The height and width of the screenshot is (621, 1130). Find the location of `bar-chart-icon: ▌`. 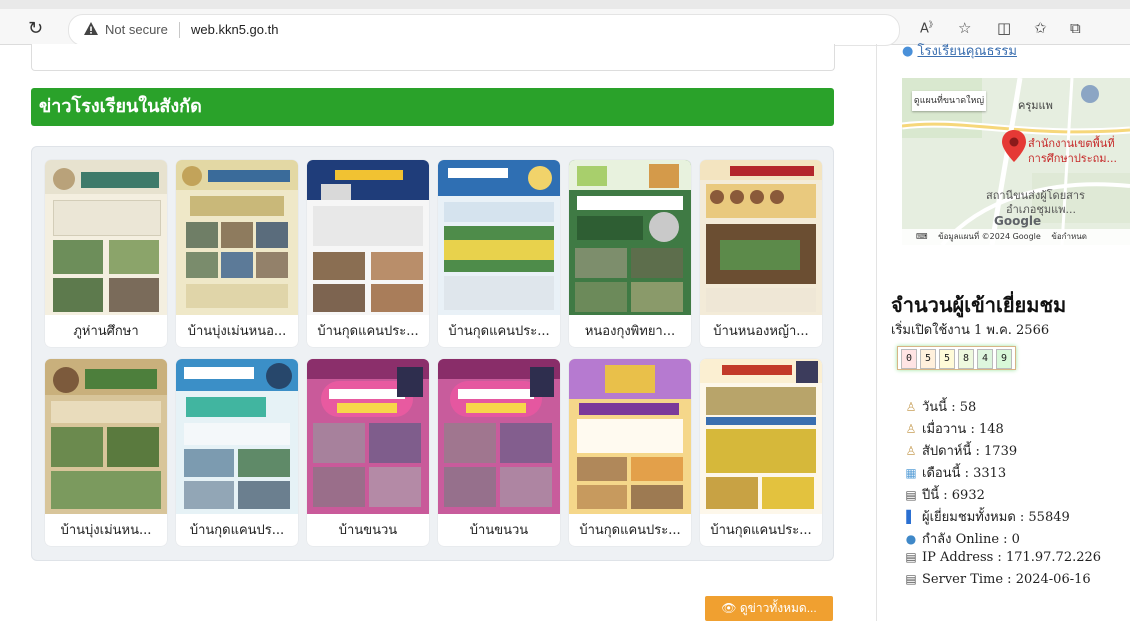

bar-chart-icon: ▌ is located at coordinates (911, 517).